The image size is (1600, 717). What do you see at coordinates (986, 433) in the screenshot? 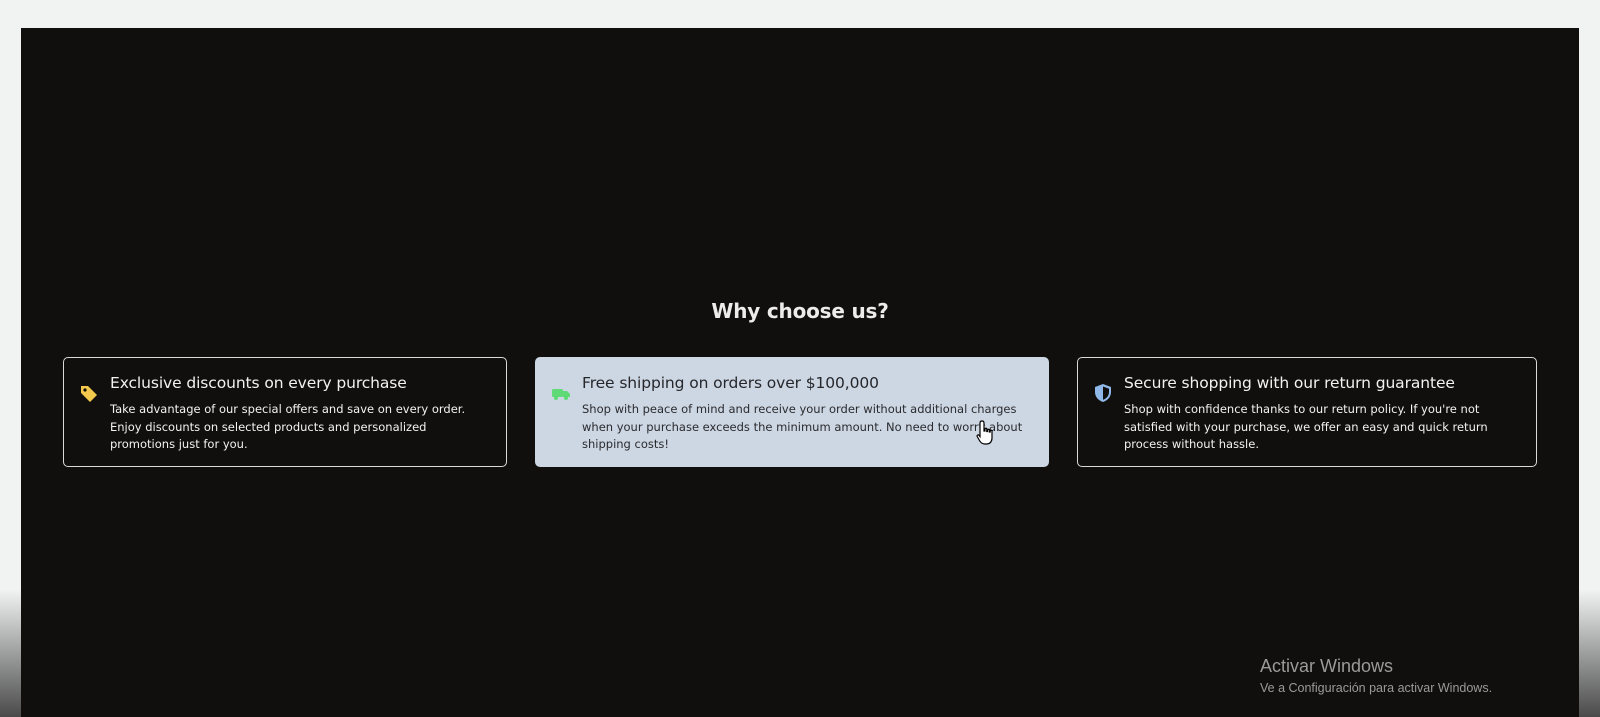
I see `hand-pointer-icon` at bounding box center [986, 433].